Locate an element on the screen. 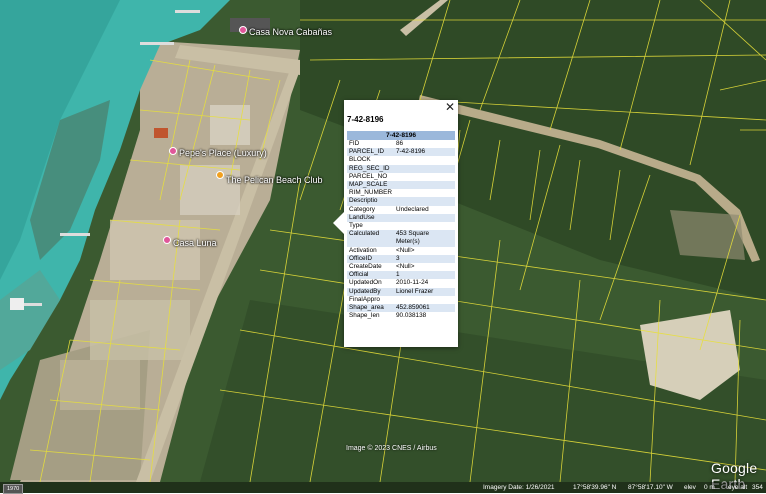  attribute-key: CreateDate is located at coordinates (365, 267).